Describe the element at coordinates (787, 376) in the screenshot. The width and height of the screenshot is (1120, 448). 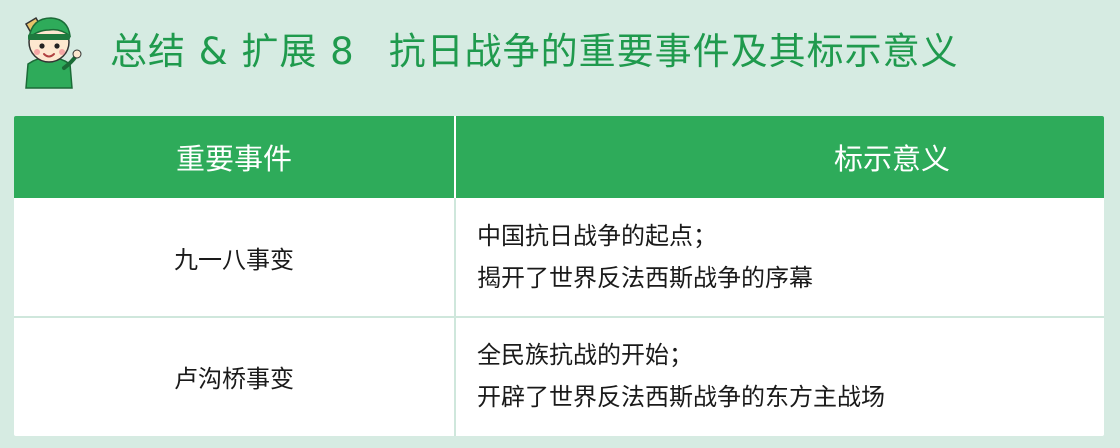
I see `significance-cell: 全民族抗战的开始； 开辟了世界反法西斯战争的东方主战场` at that location.